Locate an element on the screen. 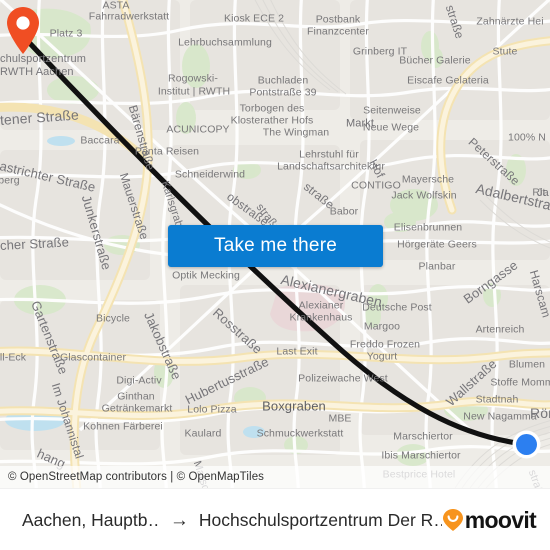  map-label: Rogowski- is located at coordinates (193, 78).